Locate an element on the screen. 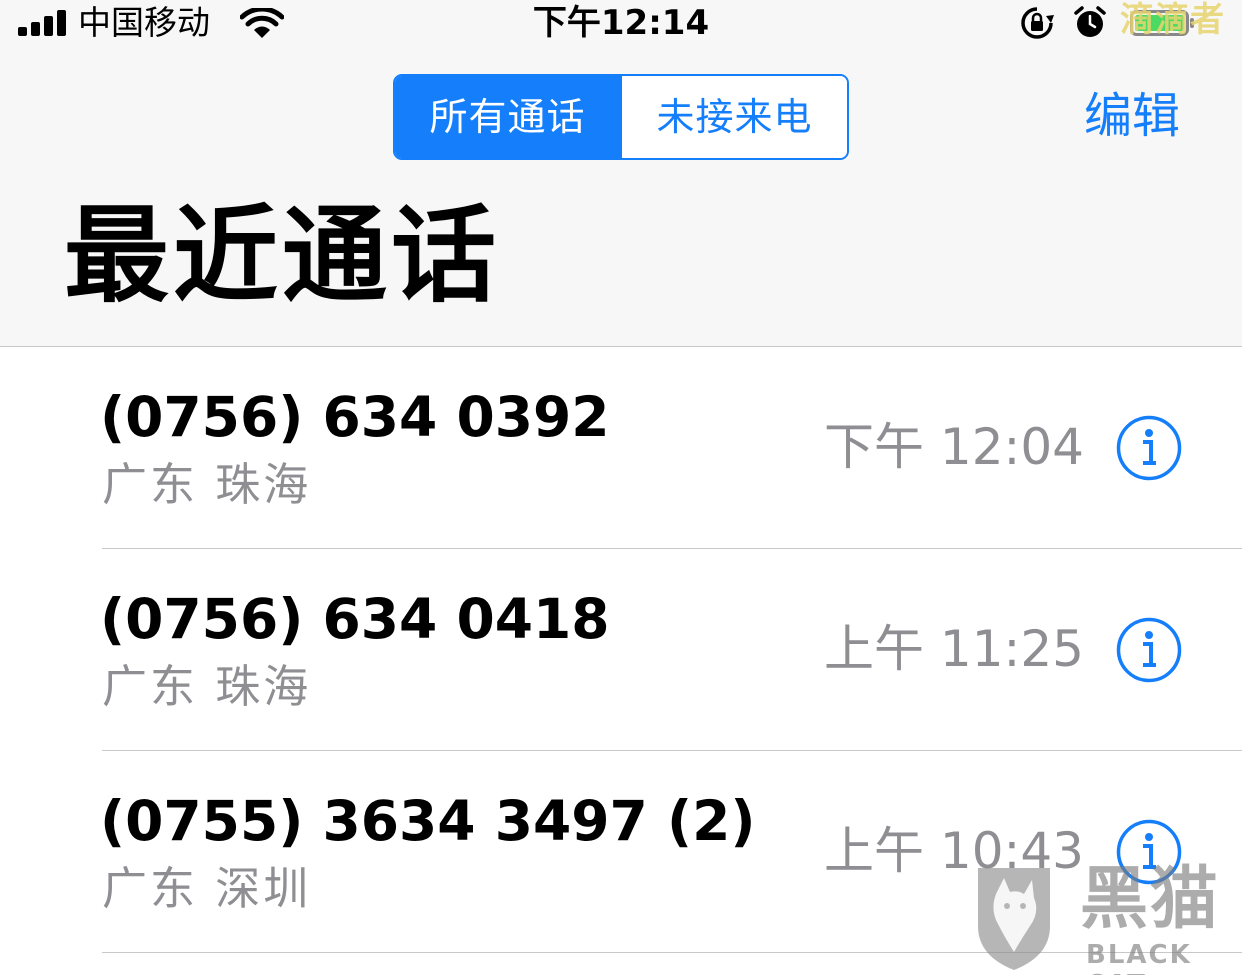 The height and width of the screenshot is (975, 1242). call-number: (0755) 3634 3497 (2) is located at coordinates (428, 821).